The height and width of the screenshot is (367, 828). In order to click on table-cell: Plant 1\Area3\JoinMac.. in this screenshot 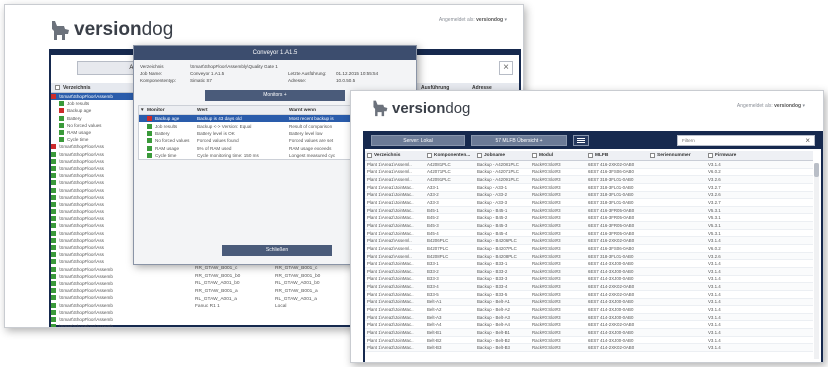, I will do `click(390, 302)`.